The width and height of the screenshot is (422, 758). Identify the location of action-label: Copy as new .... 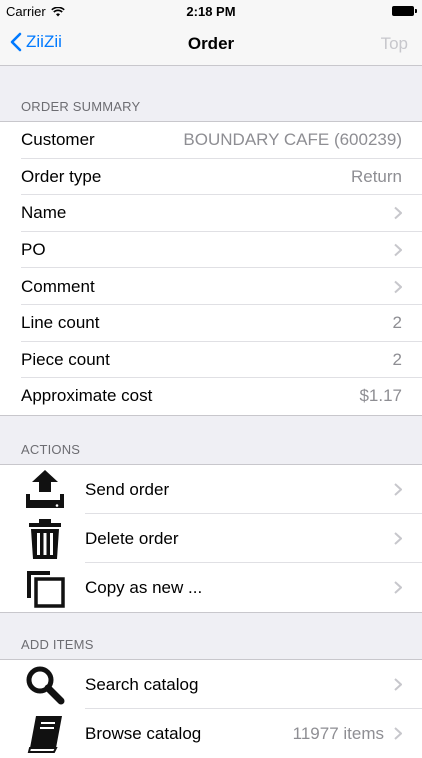
(144, 587).